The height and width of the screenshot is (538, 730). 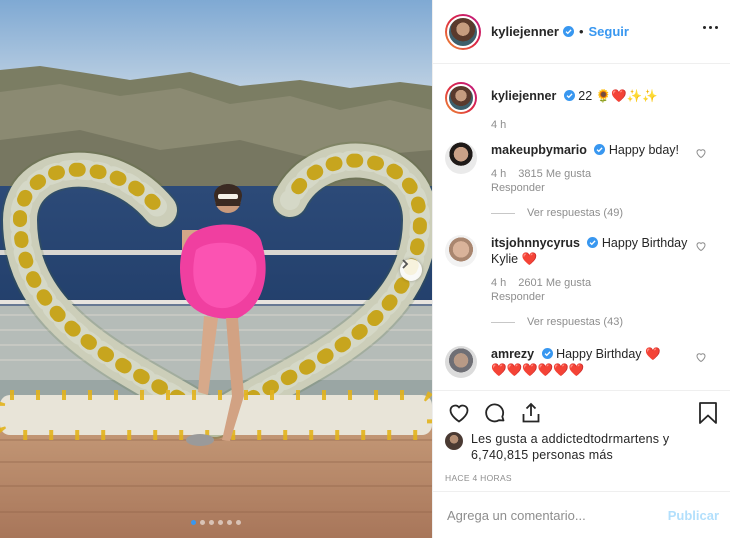 What do you see at coordinates (554, 283) in the screenshot?
I see `comment-likes: 2601 Me gusta` at bounding box center [554, 283].